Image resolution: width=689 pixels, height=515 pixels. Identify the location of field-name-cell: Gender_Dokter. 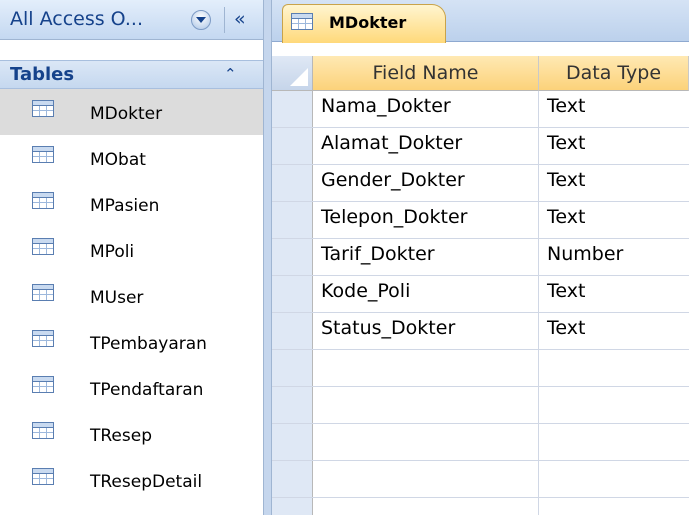
(426, 183).